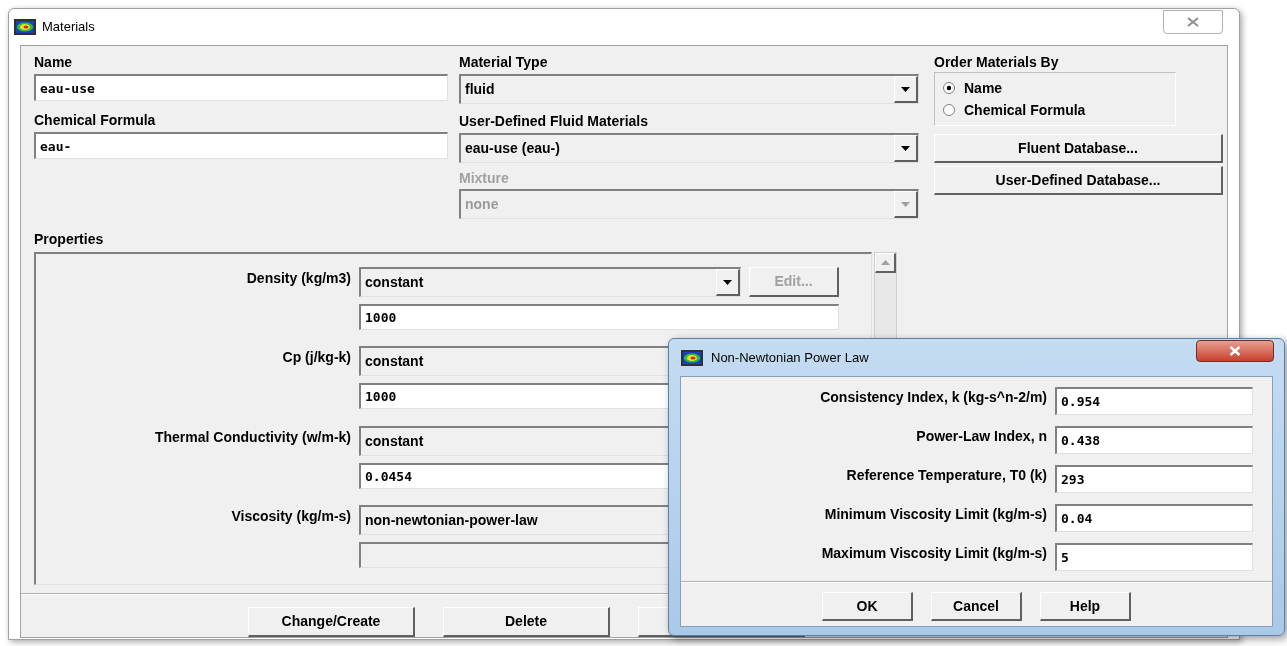 Image resolution: width=1287 pixels, height=646 pixels. What do you see at coordinates (550, 282) in the screenshot?
I see `method-dropdown: constant` at bounding box center [550, 282].